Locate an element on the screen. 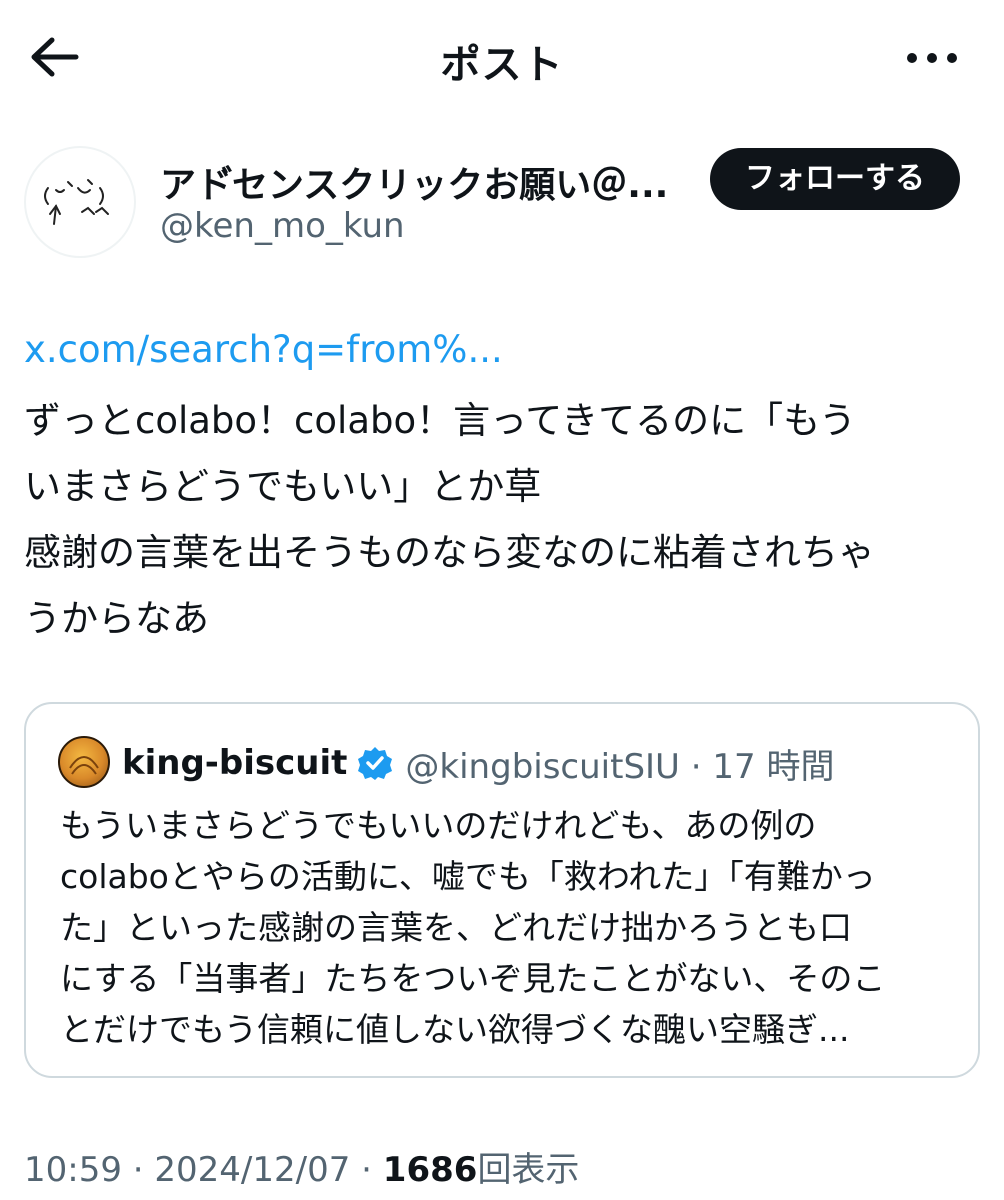 The height and width of the screenshot is (1200, 1004). top-bar: ポスト is located at coordinates (502, 58).